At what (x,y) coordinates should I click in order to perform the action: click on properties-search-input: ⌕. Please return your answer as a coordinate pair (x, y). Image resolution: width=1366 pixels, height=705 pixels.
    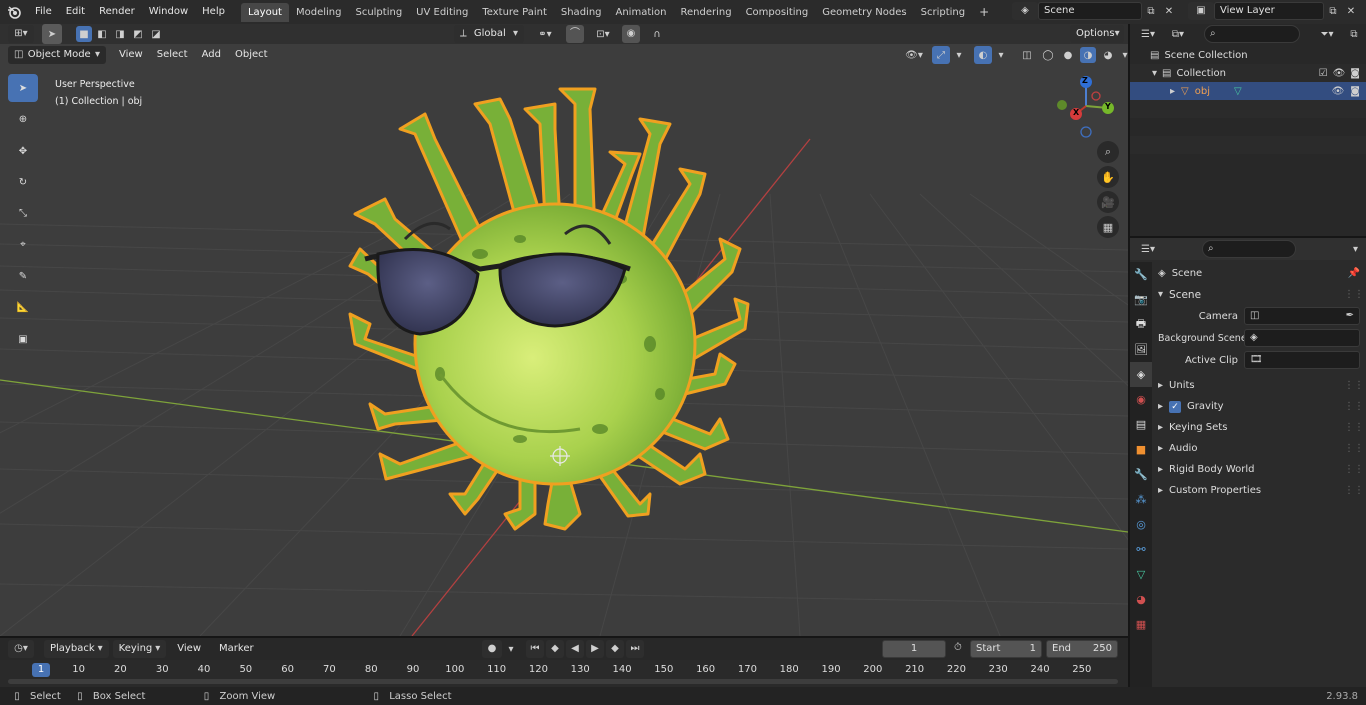
    Looking at the image, I should click on (1249, 249).